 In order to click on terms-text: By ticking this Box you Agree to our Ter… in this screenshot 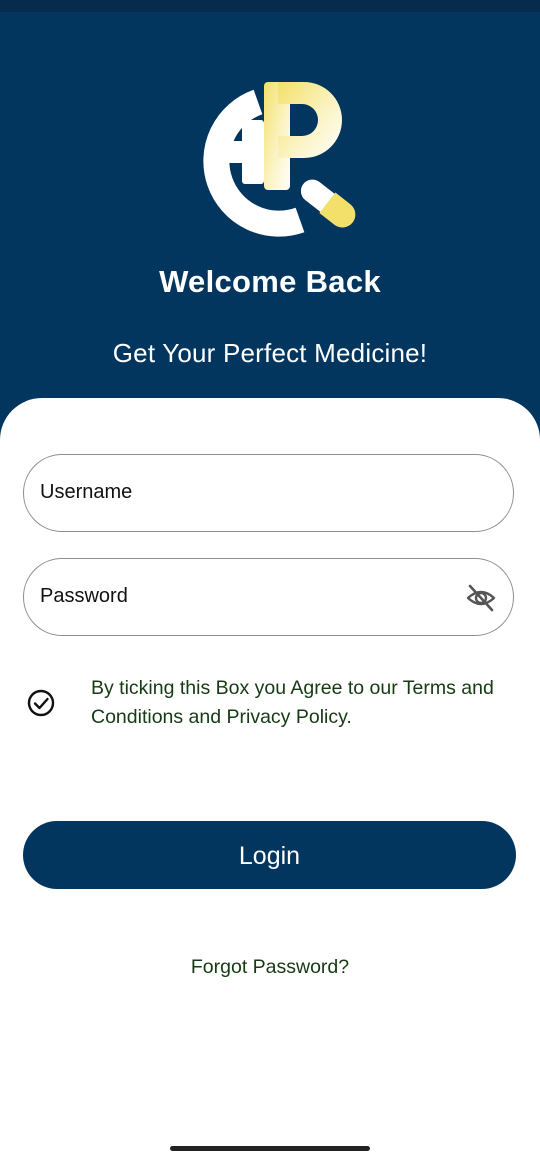, I will do `click(292, 702)`.